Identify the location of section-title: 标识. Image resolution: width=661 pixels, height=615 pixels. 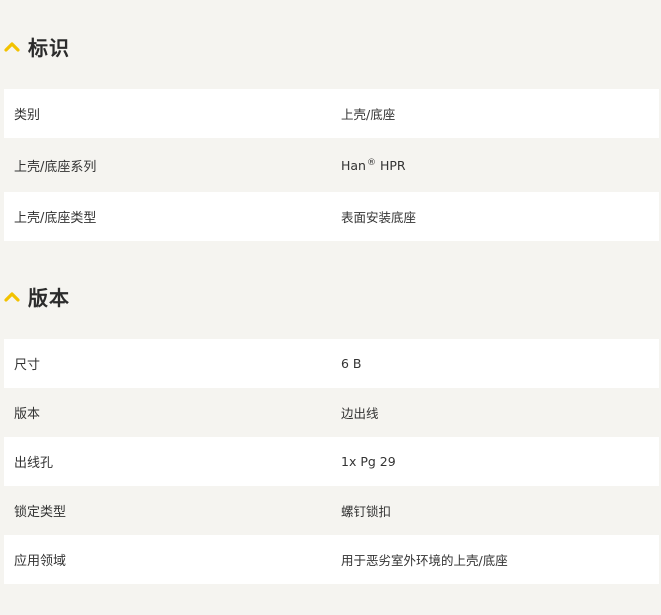
(49, 47).